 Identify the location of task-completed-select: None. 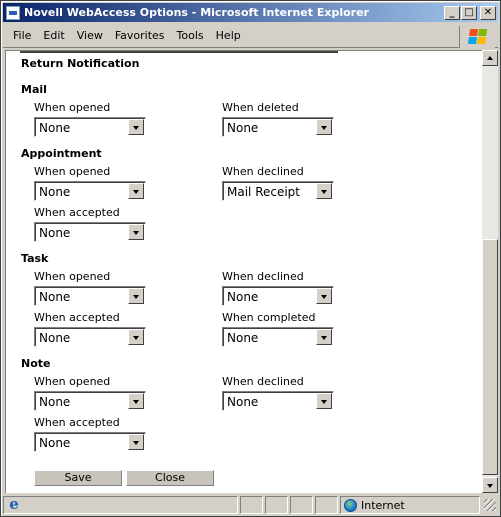
(278, 337).